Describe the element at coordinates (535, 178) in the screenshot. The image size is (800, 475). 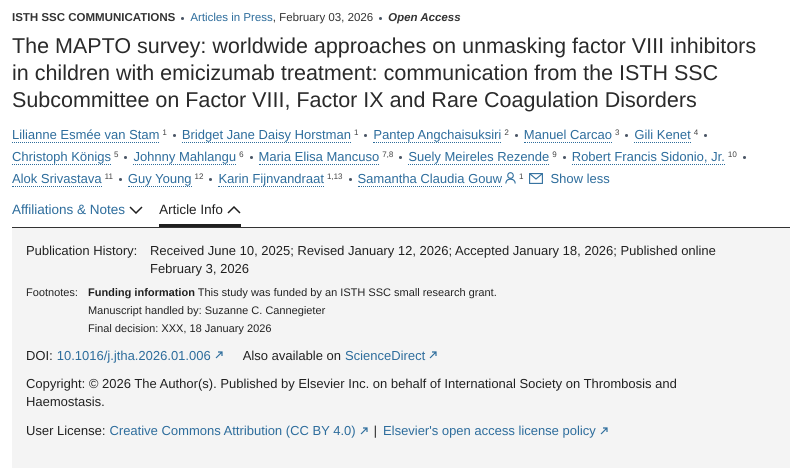
I see `envelope-icon` at that location.